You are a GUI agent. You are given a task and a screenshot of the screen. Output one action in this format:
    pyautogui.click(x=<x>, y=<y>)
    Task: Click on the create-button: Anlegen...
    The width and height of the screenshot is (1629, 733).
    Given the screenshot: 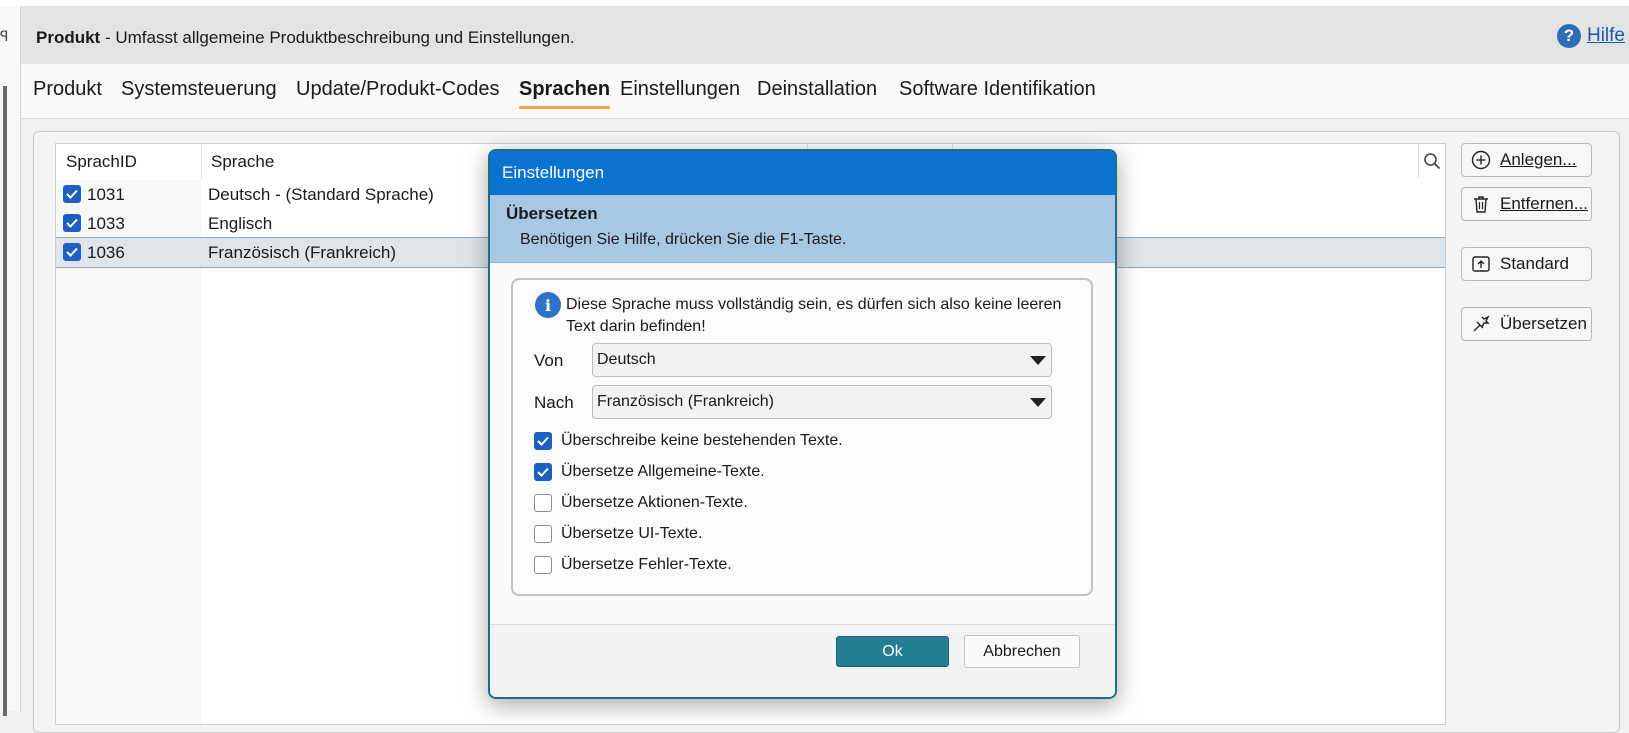 What is the action you would take?
    pyautogui.click(x=1526, y=160)
    